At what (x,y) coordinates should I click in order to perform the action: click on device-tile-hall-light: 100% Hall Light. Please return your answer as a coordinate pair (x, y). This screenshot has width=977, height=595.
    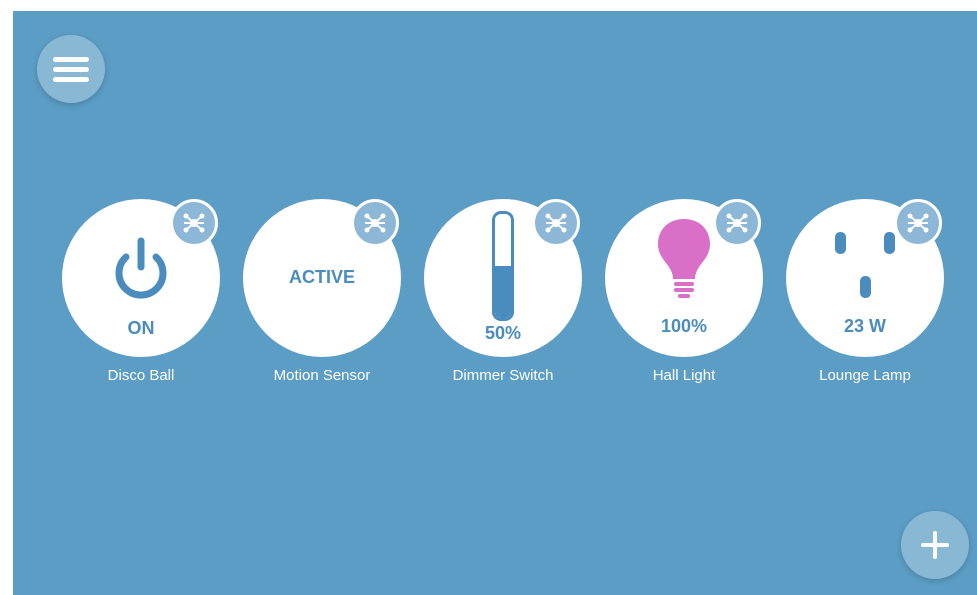
    Looking at the image, I should click on (685, 299).